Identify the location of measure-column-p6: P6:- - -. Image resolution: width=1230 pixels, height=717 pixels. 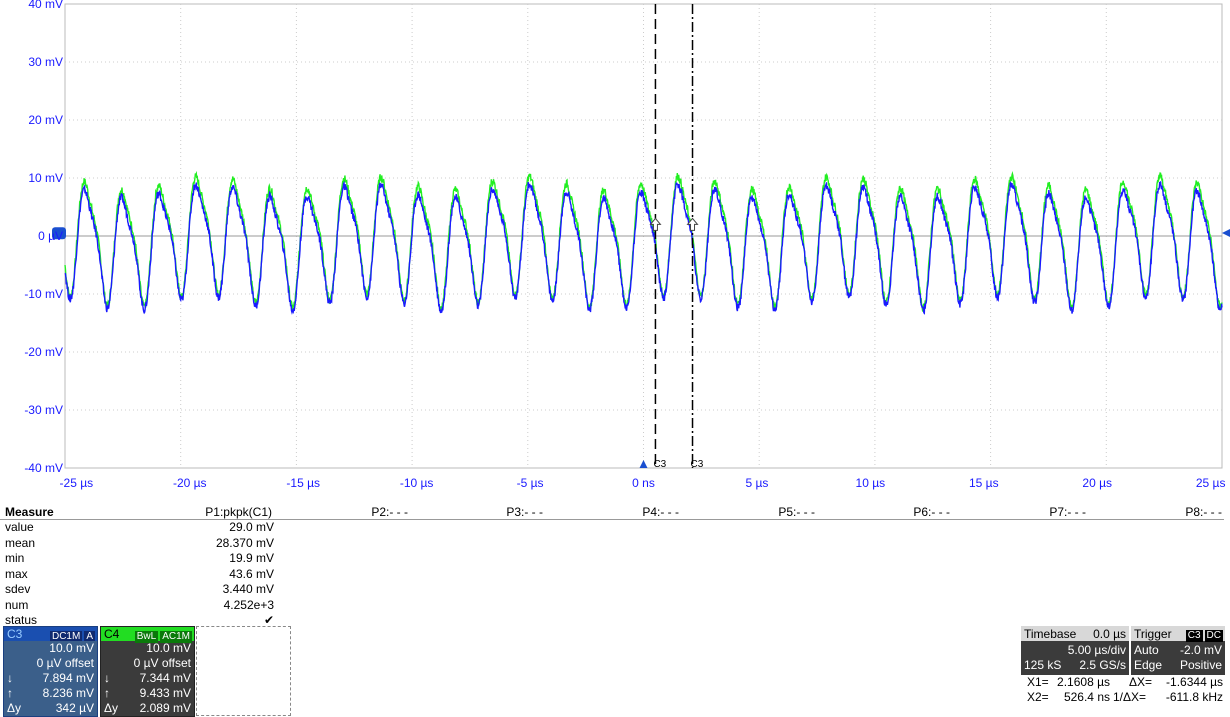
(931, 512).